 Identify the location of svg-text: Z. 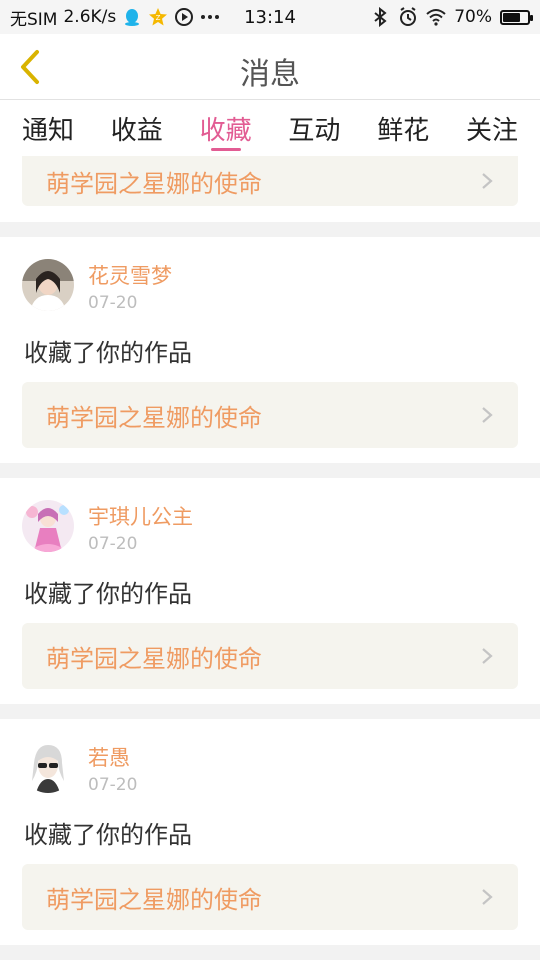
(158, 18).